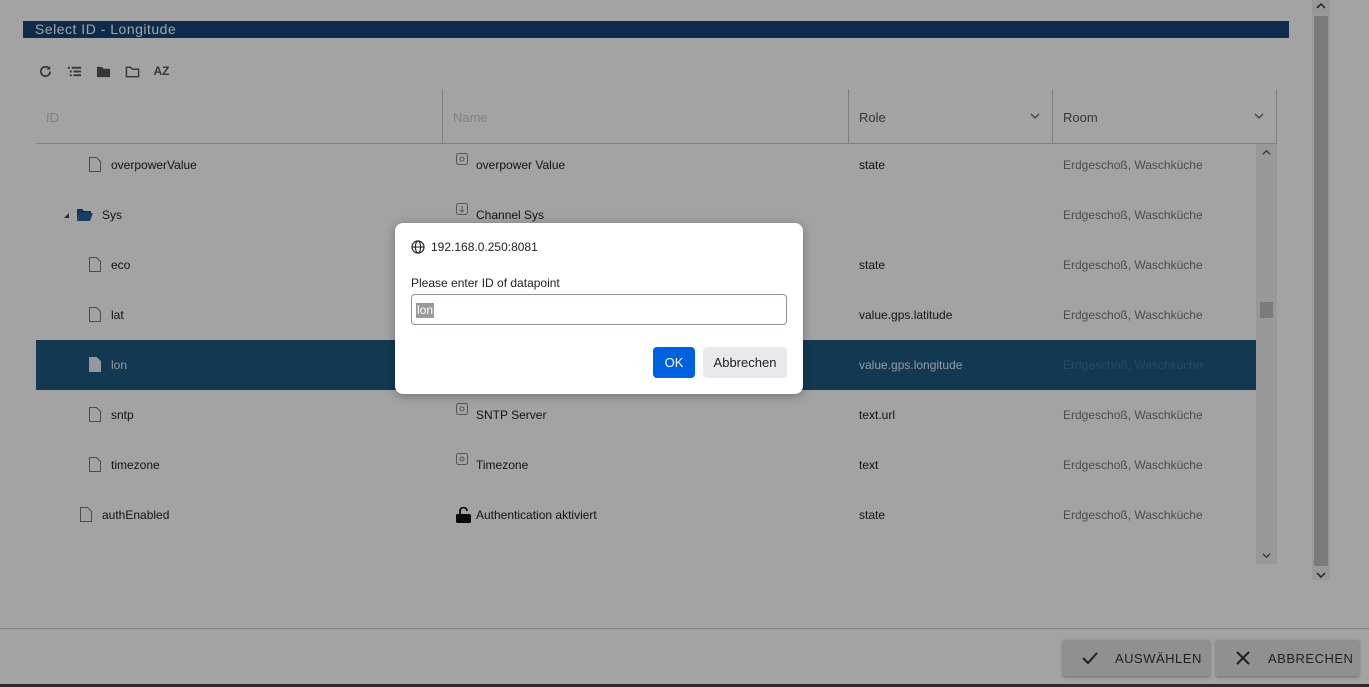 The image size is (1369, 687). Describe the element at coordinates (418, 247) in the screenshot. I see `globe-icon` at that location.